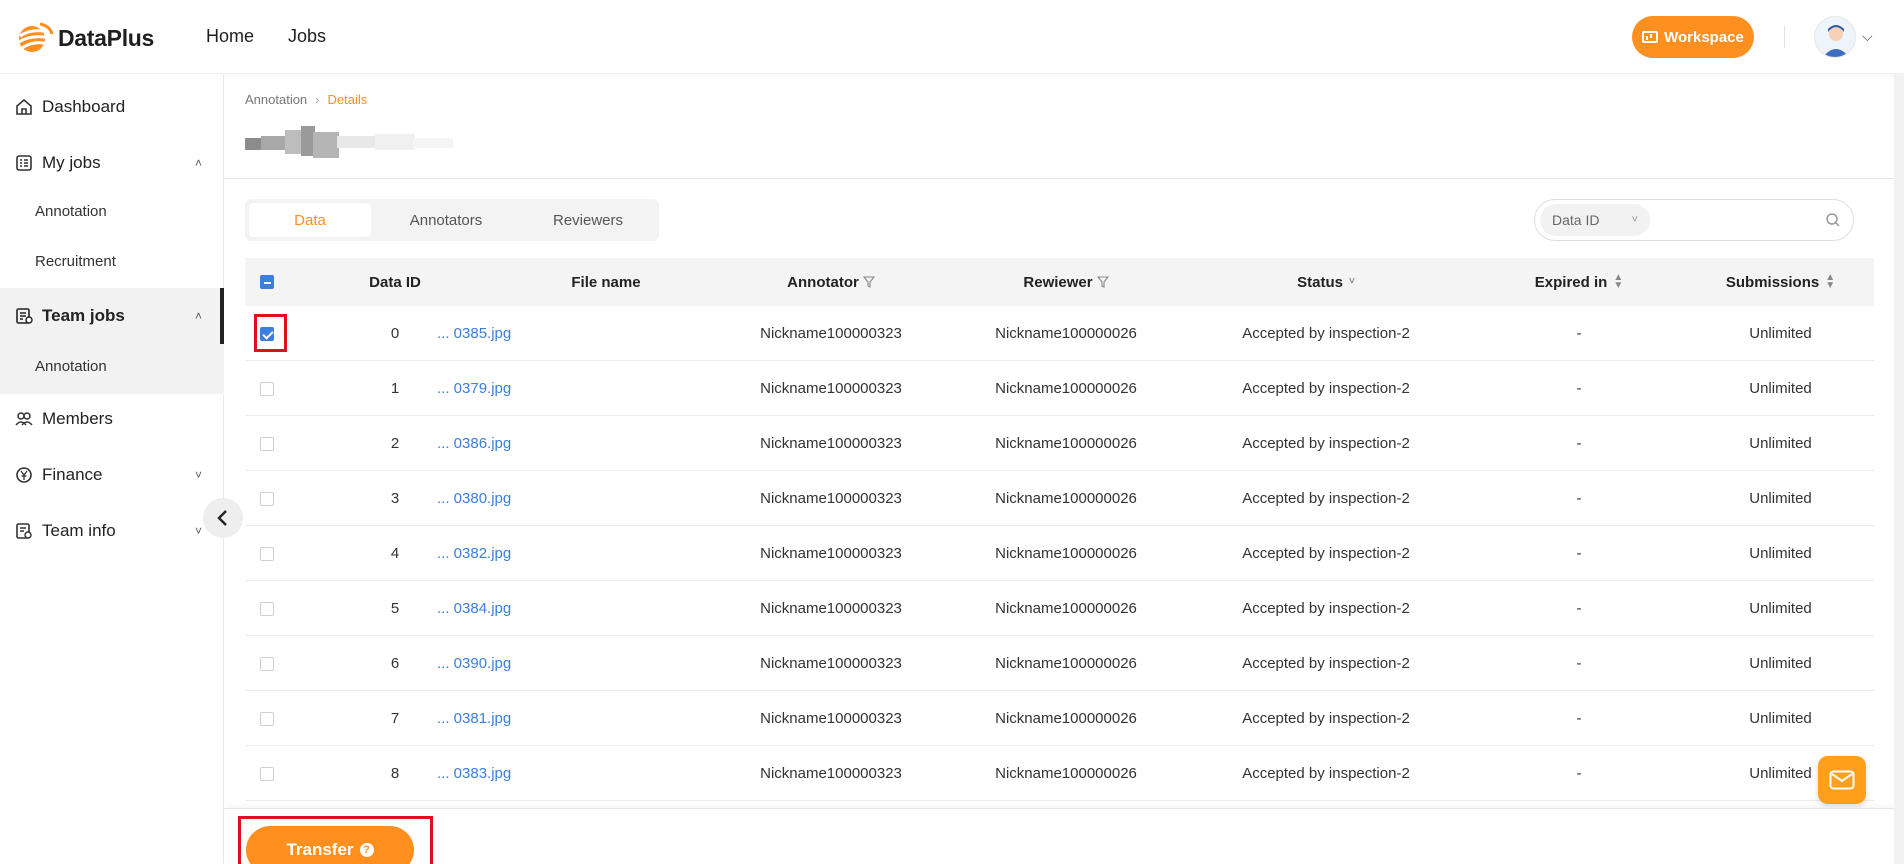 This screenshot has width=1904, height=864. Describe the element at coordinates (24, 531) in the screenshot. I see `team-info-icon` at that location.